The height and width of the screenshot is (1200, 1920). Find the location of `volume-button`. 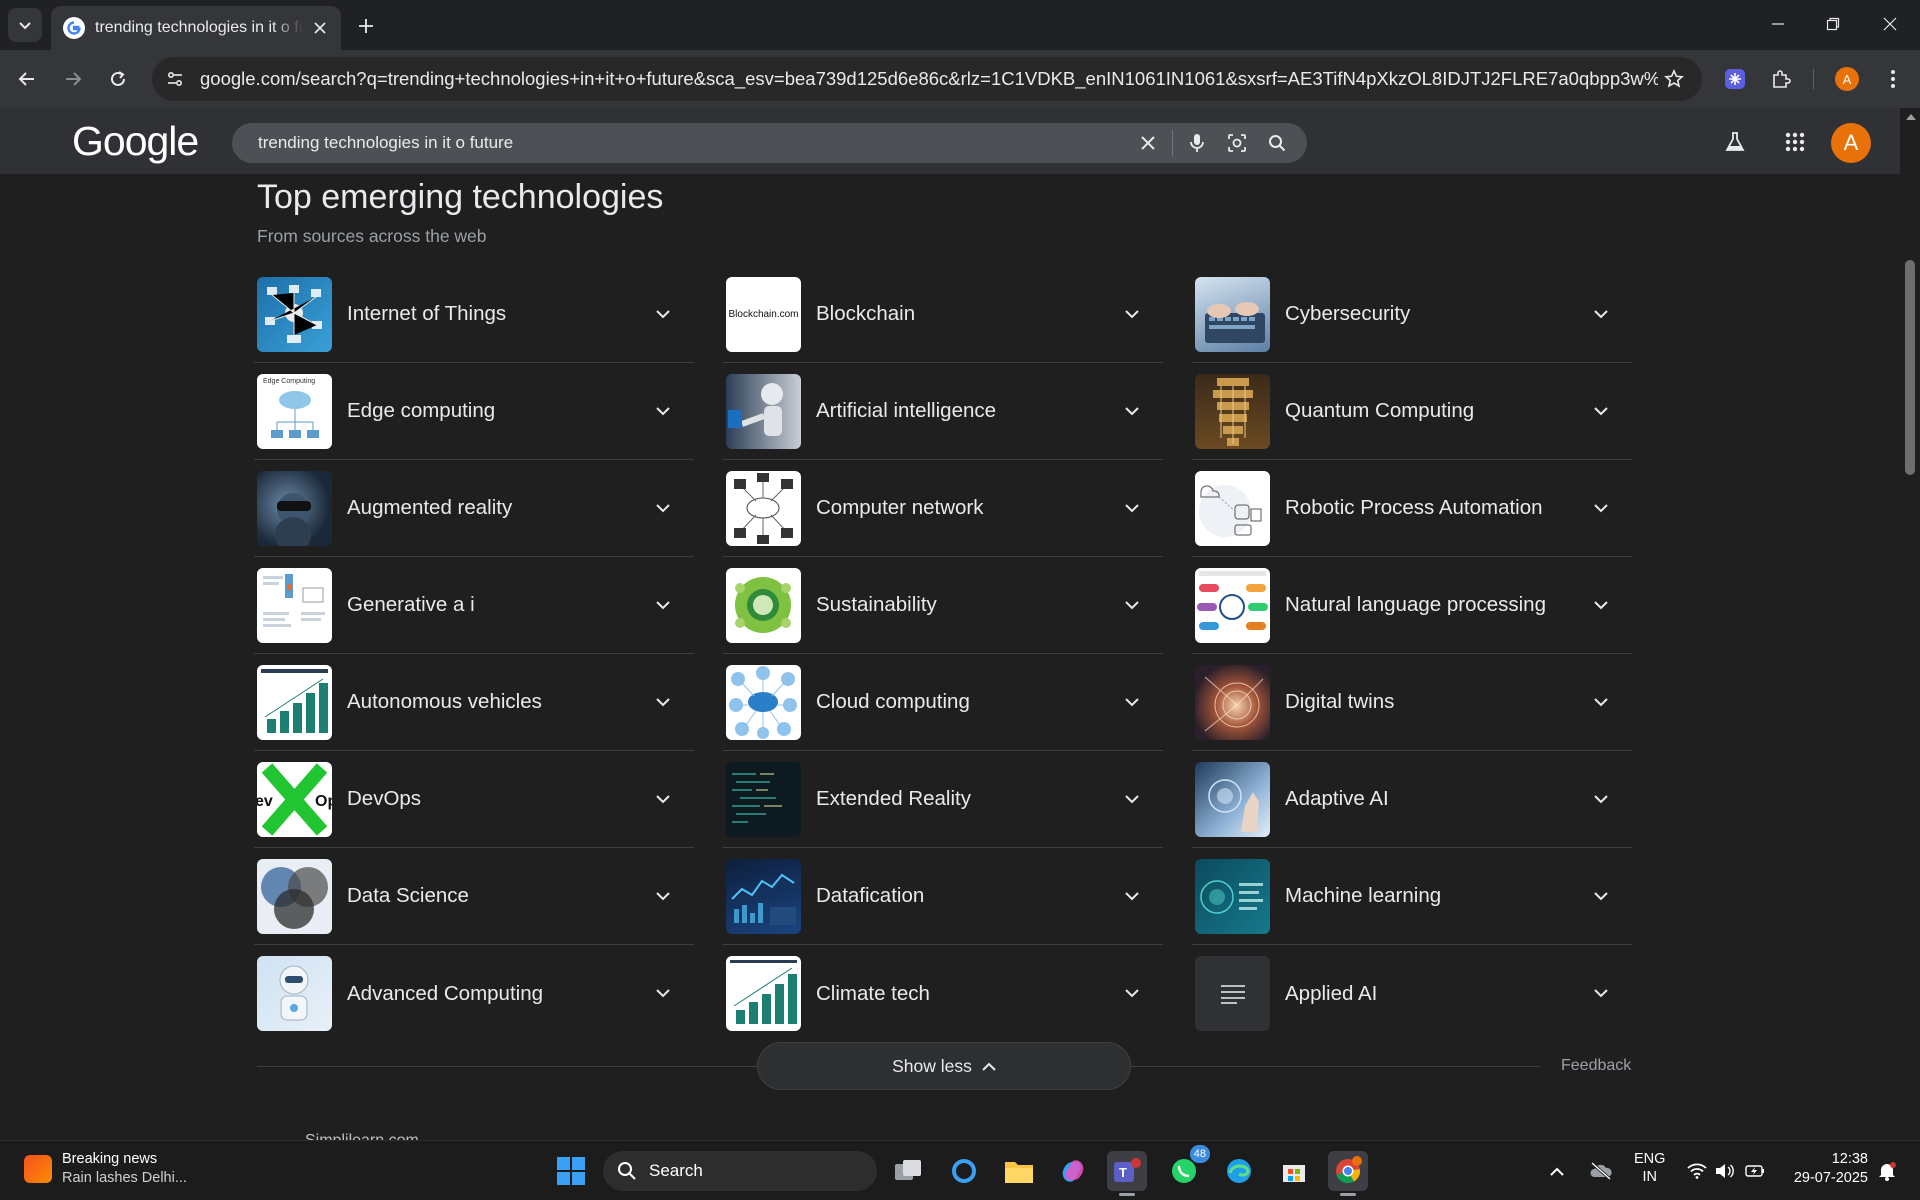

volume-button is located at coordinates (1725, 1171).